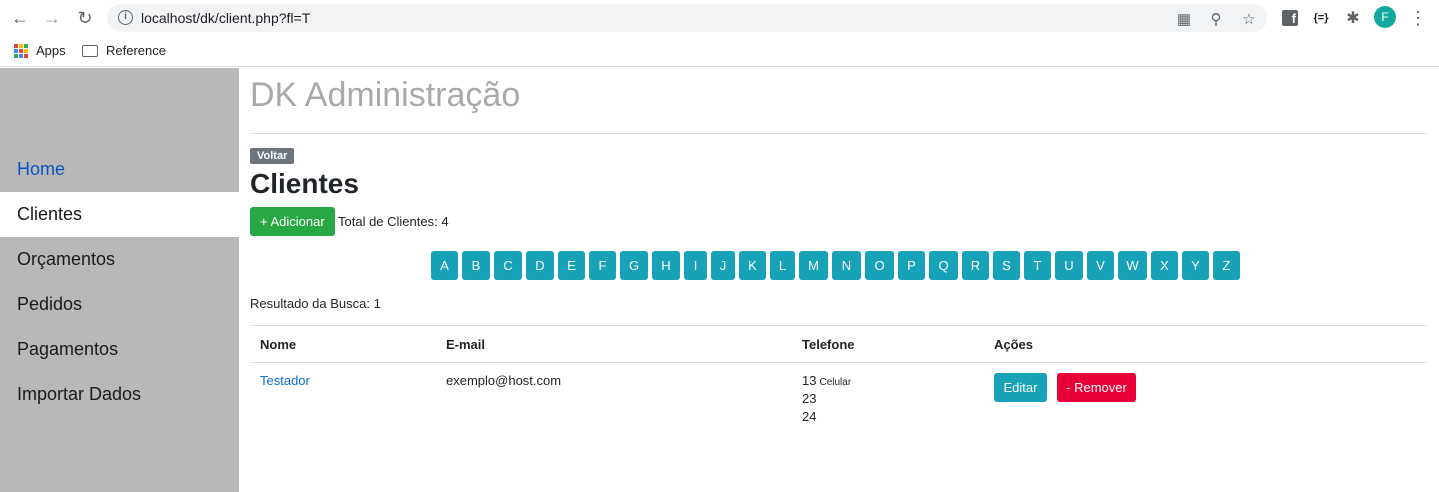 The width and height of the screenshot is (1439, 492). I want to click on facebook-extension-icon: f, so click(1290, 18).